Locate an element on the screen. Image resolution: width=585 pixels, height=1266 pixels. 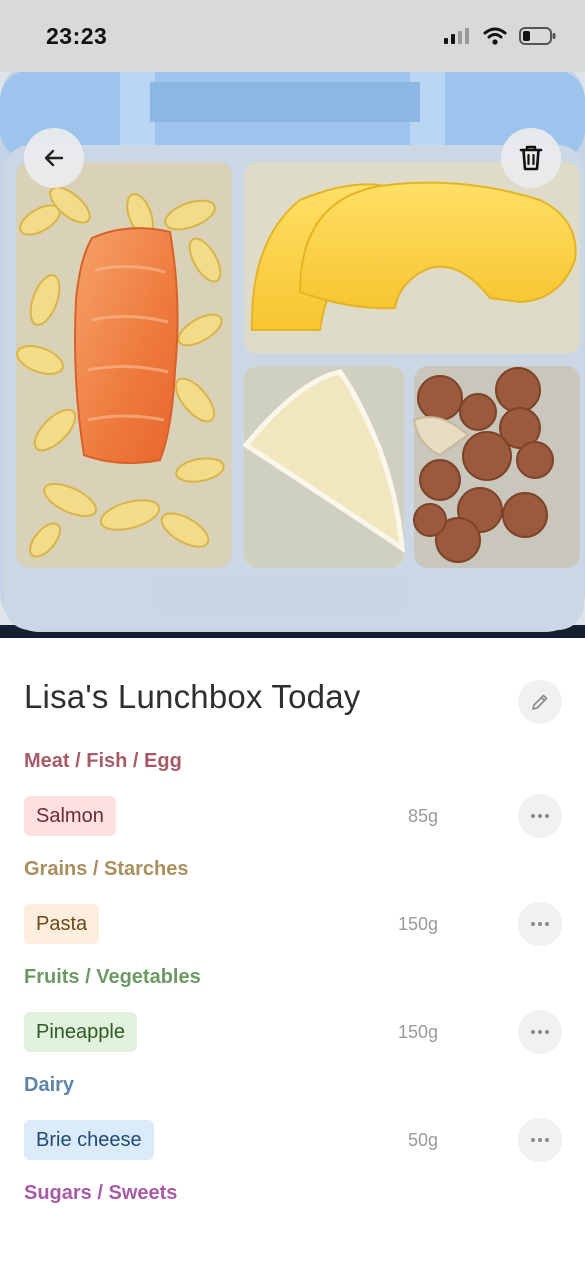
category-label-grains: Grains / Starches is located at coordinates (106, 869).